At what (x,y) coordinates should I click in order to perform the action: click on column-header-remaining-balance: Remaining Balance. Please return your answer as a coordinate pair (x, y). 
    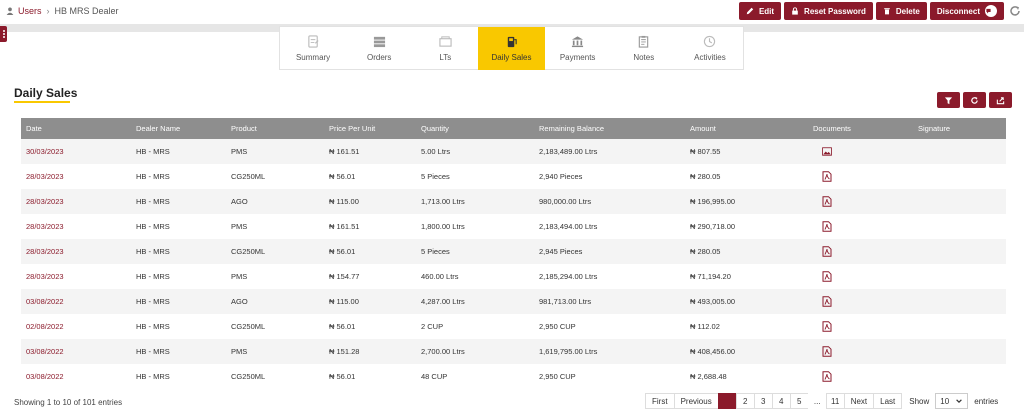
    Looking at the image, I should click on (571, 128).